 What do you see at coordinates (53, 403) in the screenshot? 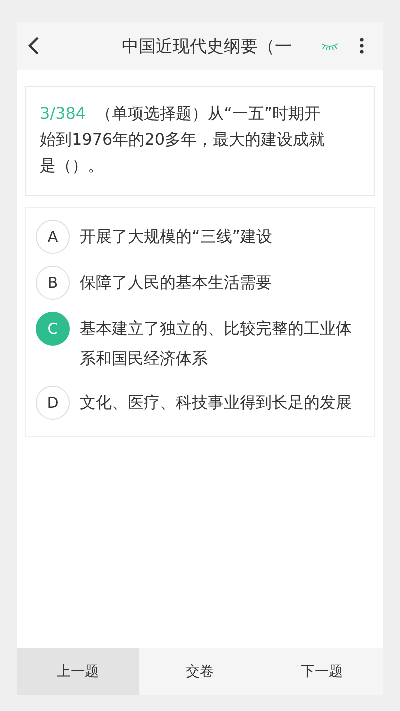
I see `option-letter: D` at bounding box center [53, 403].